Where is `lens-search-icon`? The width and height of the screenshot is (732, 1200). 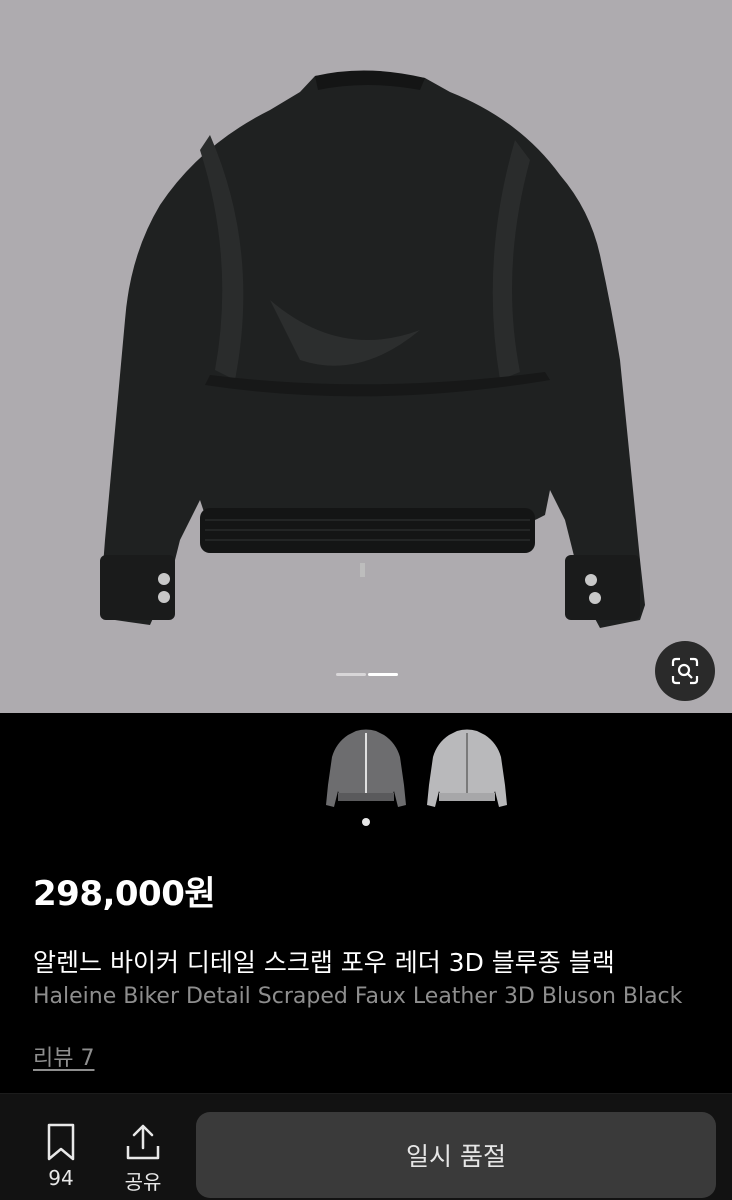 lens-search-icon is located at coordinates (685, 671).